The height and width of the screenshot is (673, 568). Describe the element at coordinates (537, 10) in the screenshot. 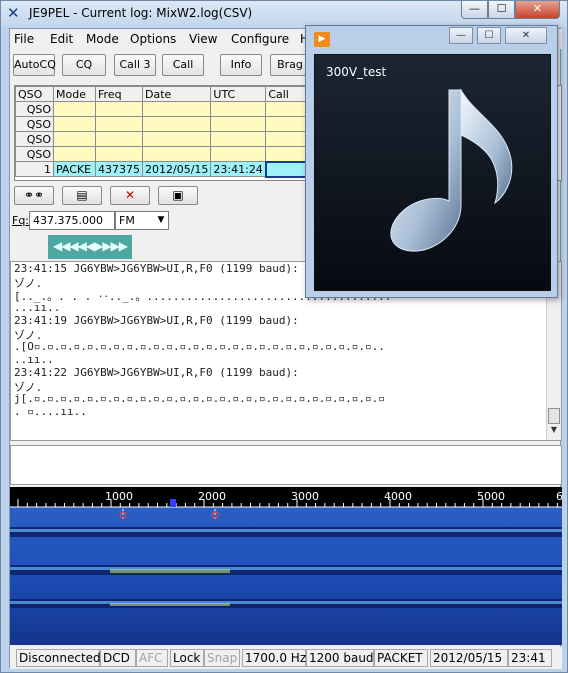

I see `close-button: ✕` at that location.